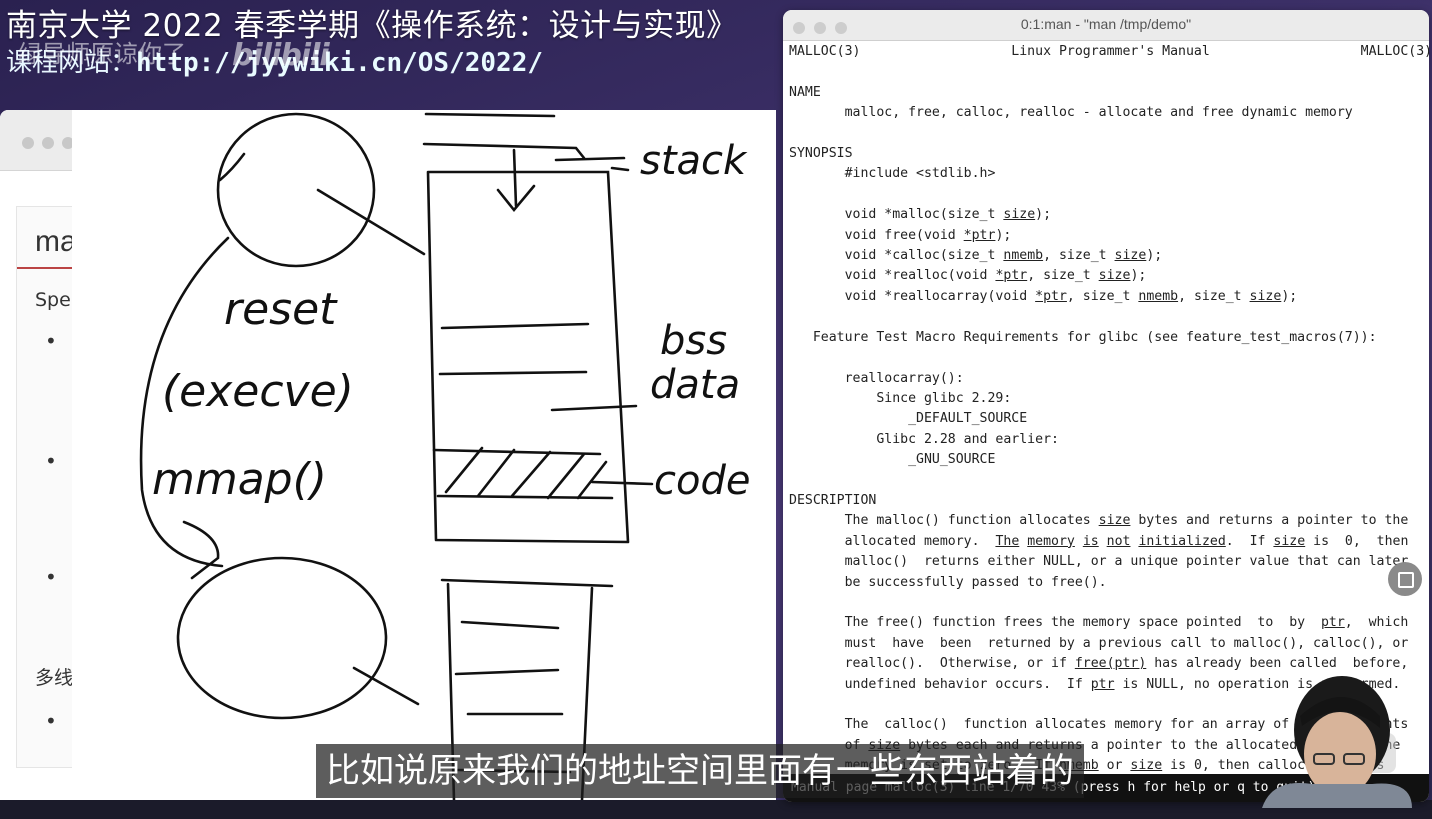 The image size is (1432, 819). I want to click on label-mmap: mmap(), so click(239, 479).